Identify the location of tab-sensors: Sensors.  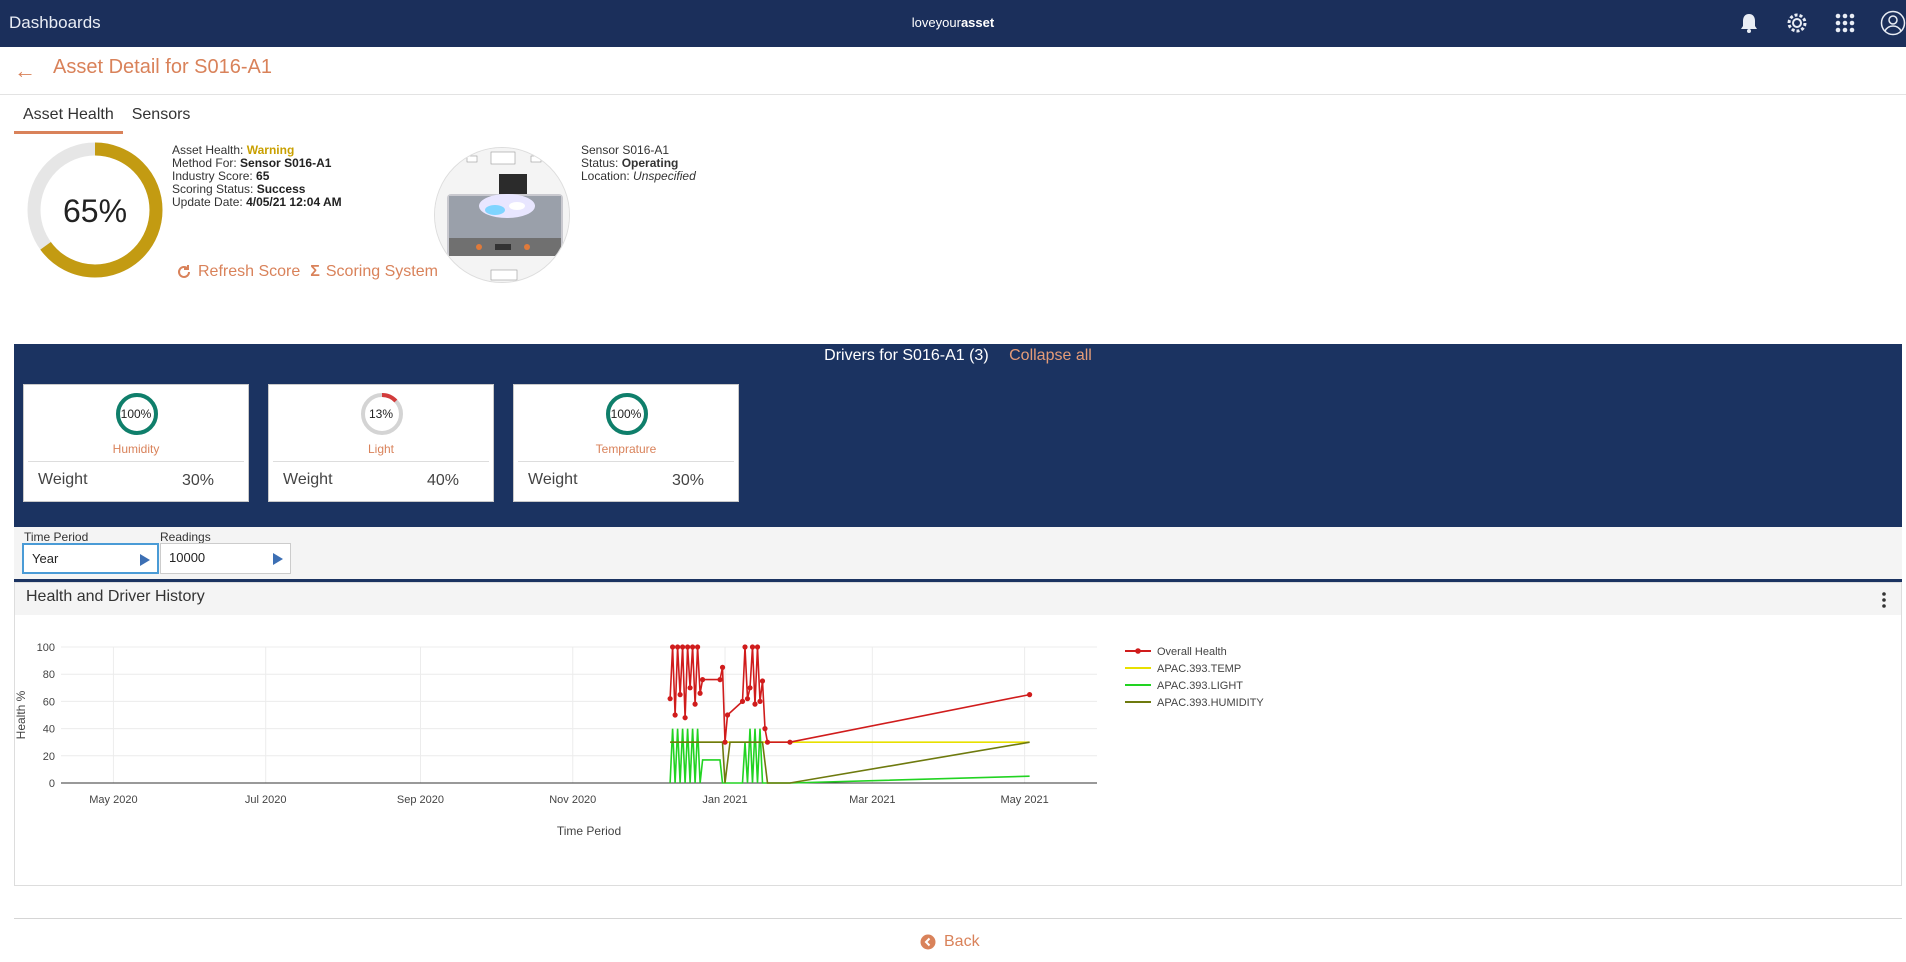
(161, 119).